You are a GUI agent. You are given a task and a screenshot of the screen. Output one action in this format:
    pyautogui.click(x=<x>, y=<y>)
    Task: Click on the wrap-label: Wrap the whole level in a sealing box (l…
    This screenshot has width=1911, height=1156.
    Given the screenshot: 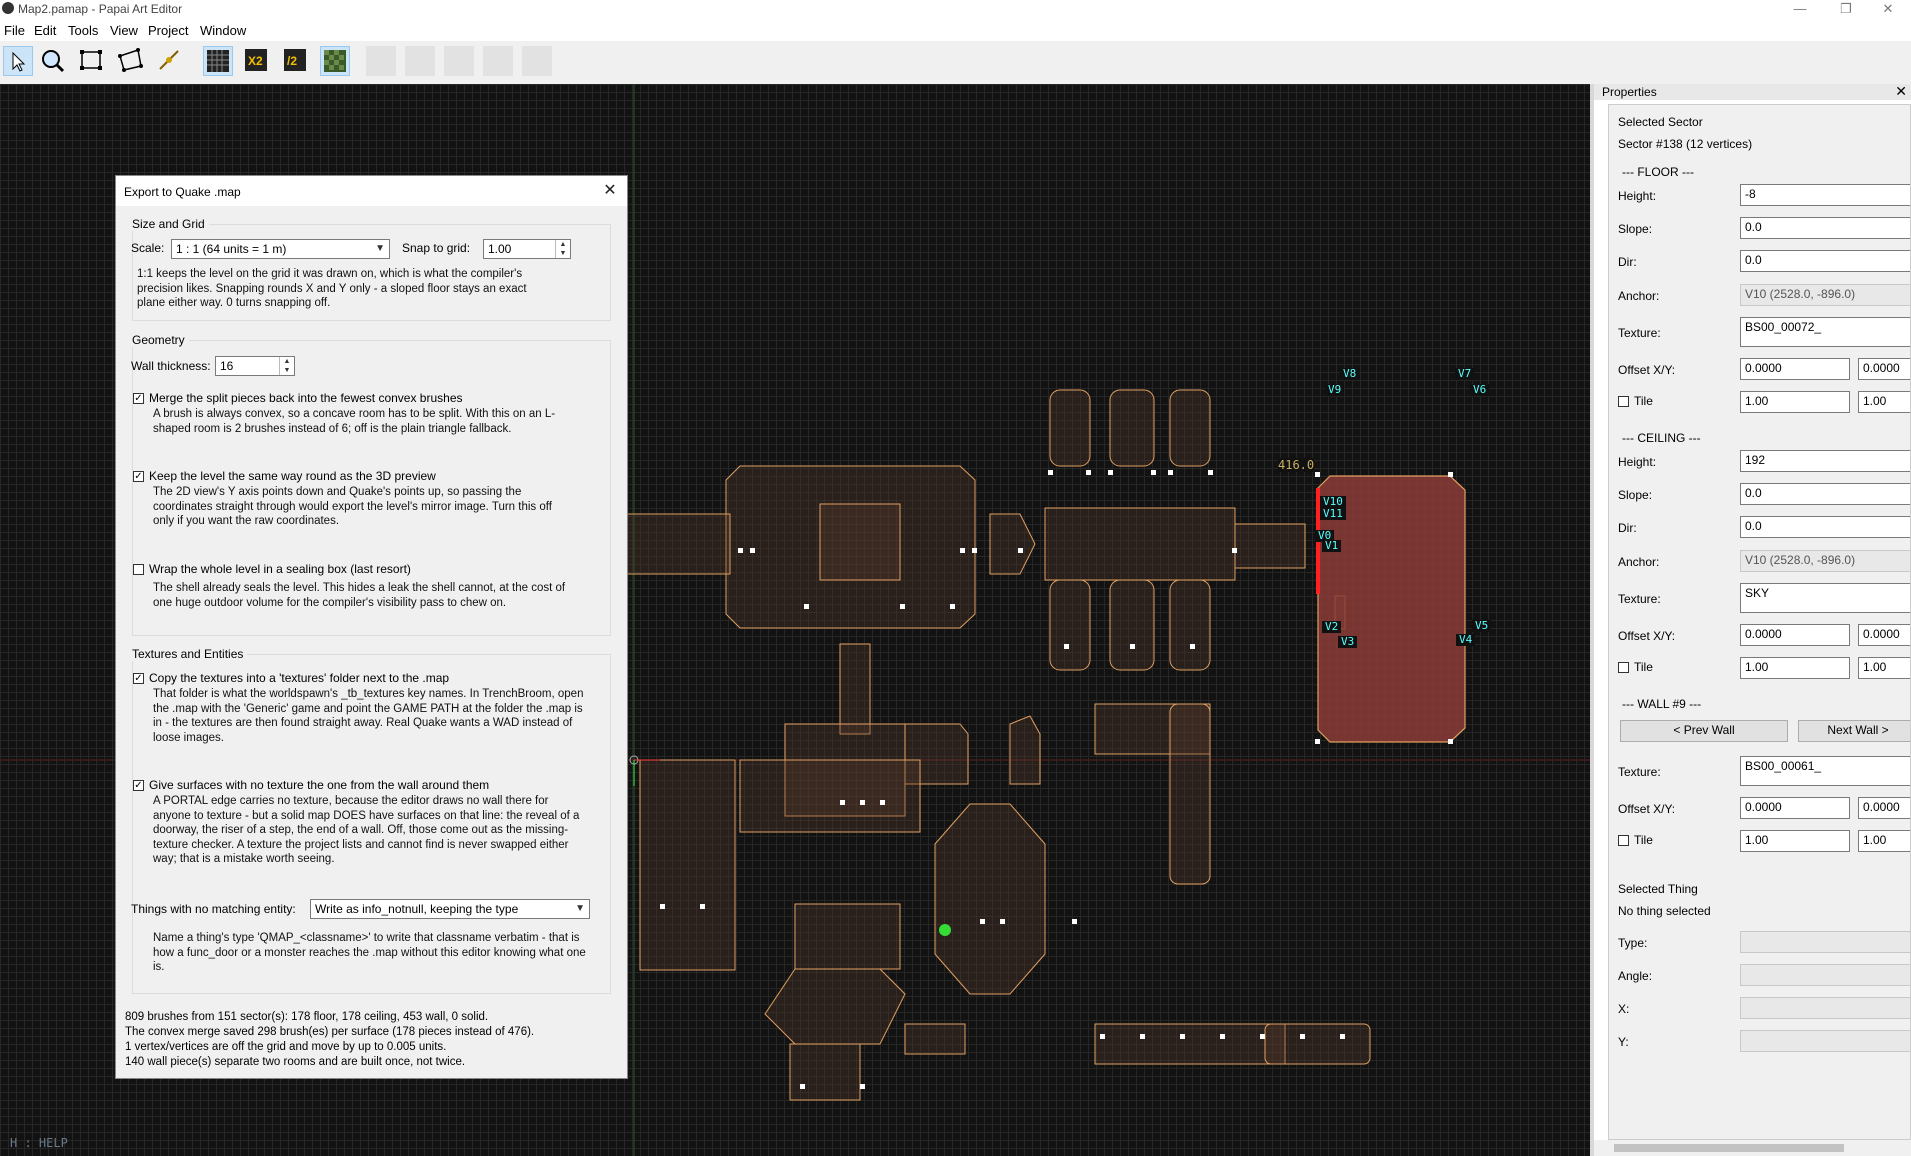 What is the action you would take?
    pyautogui.click(x=280, y=569)
    